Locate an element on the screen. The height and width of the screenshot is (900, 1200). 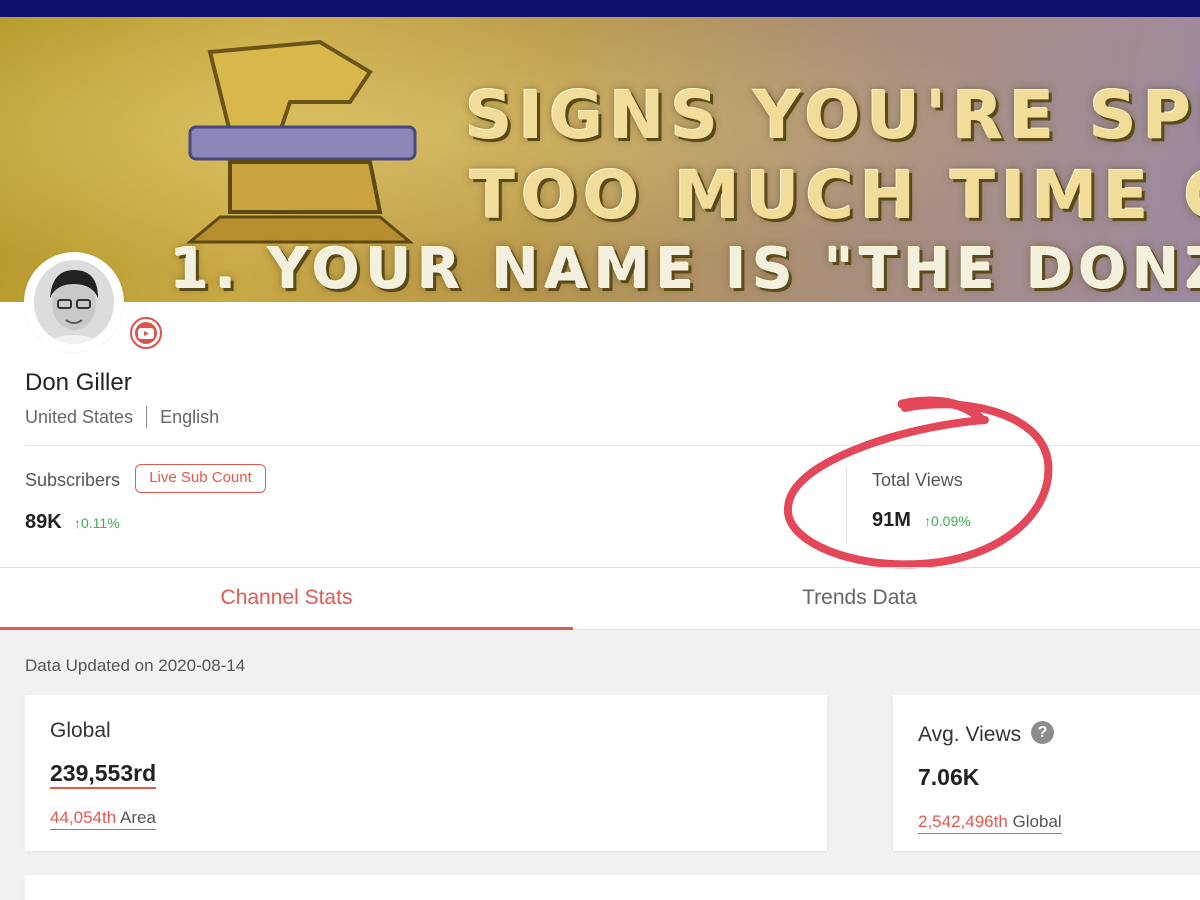
total-views-label: Total Views is located at coordinates (917, 480).